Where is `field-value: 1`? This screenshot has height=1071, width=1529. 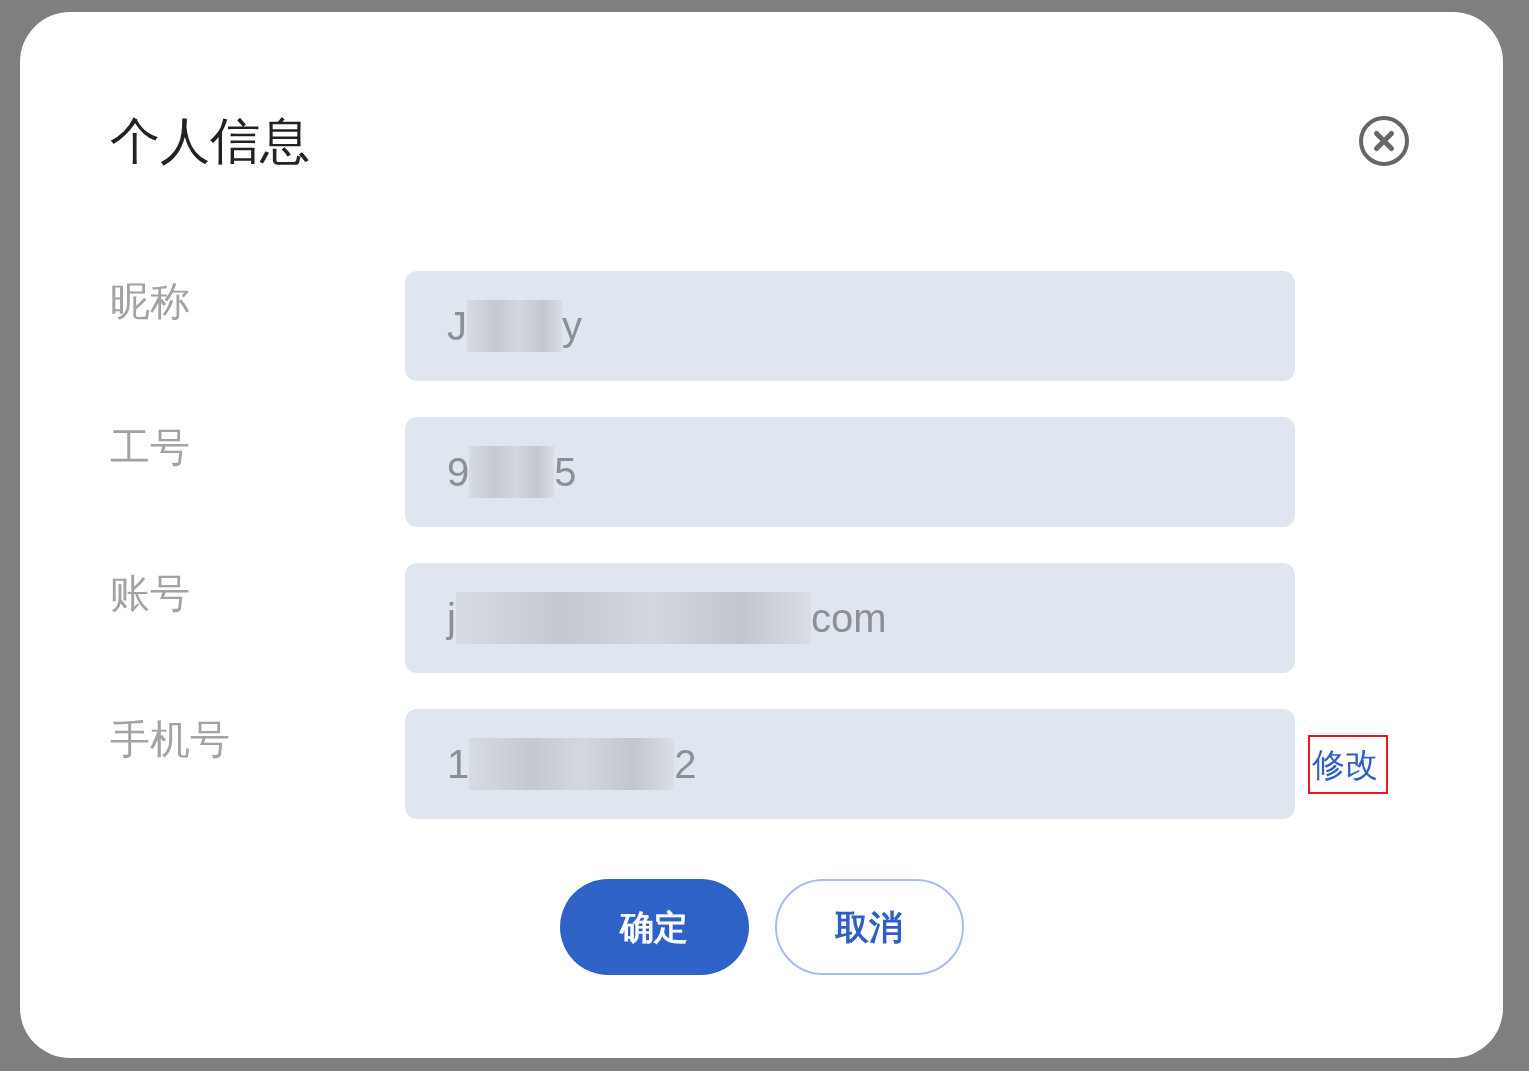
field-value: 1 is located at coordinates (458, 764).